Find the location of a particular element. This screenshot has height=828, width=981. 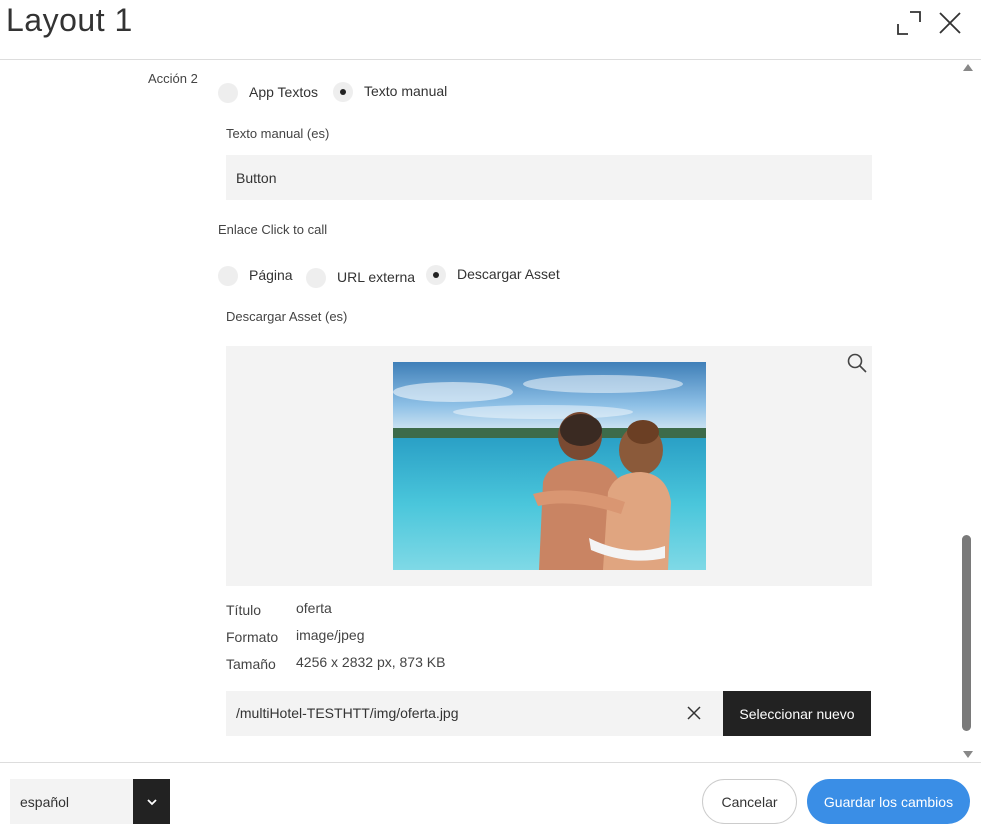

meta-key-title: Título is located at coordinates (244, 610).